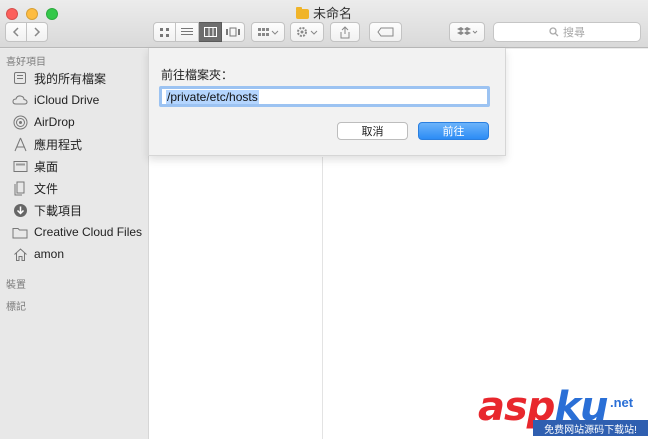  Describe the element at coordinates (453, 131) in the screenshot. I see `go-button: 前往` at that location.